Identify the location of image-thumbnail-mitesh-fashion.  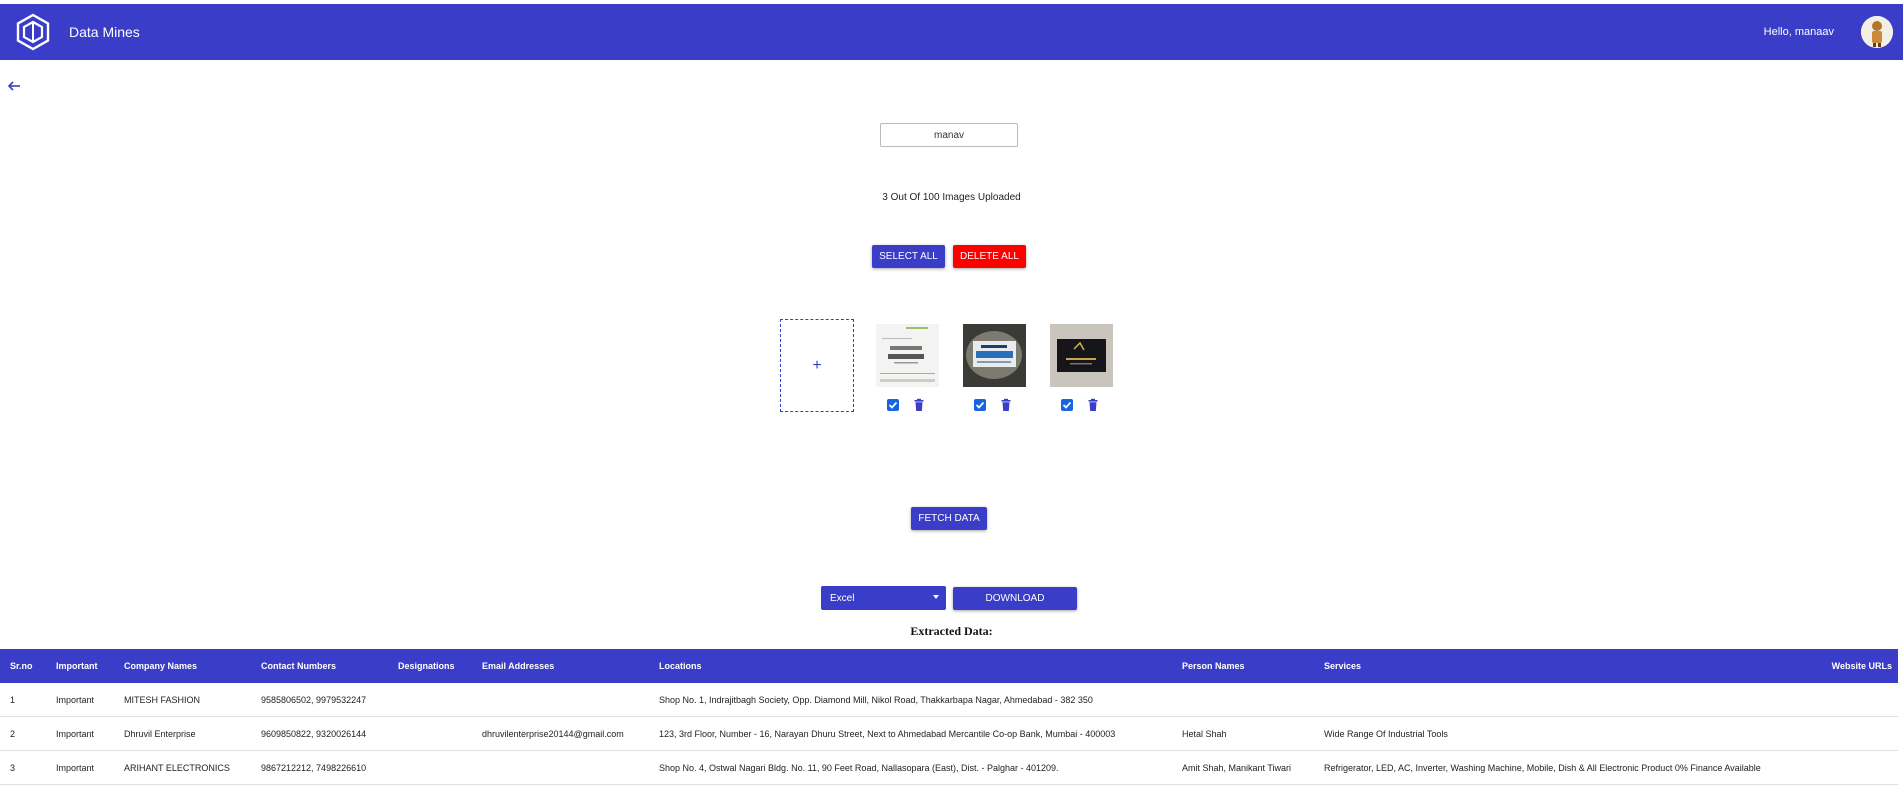
(1081, 355).